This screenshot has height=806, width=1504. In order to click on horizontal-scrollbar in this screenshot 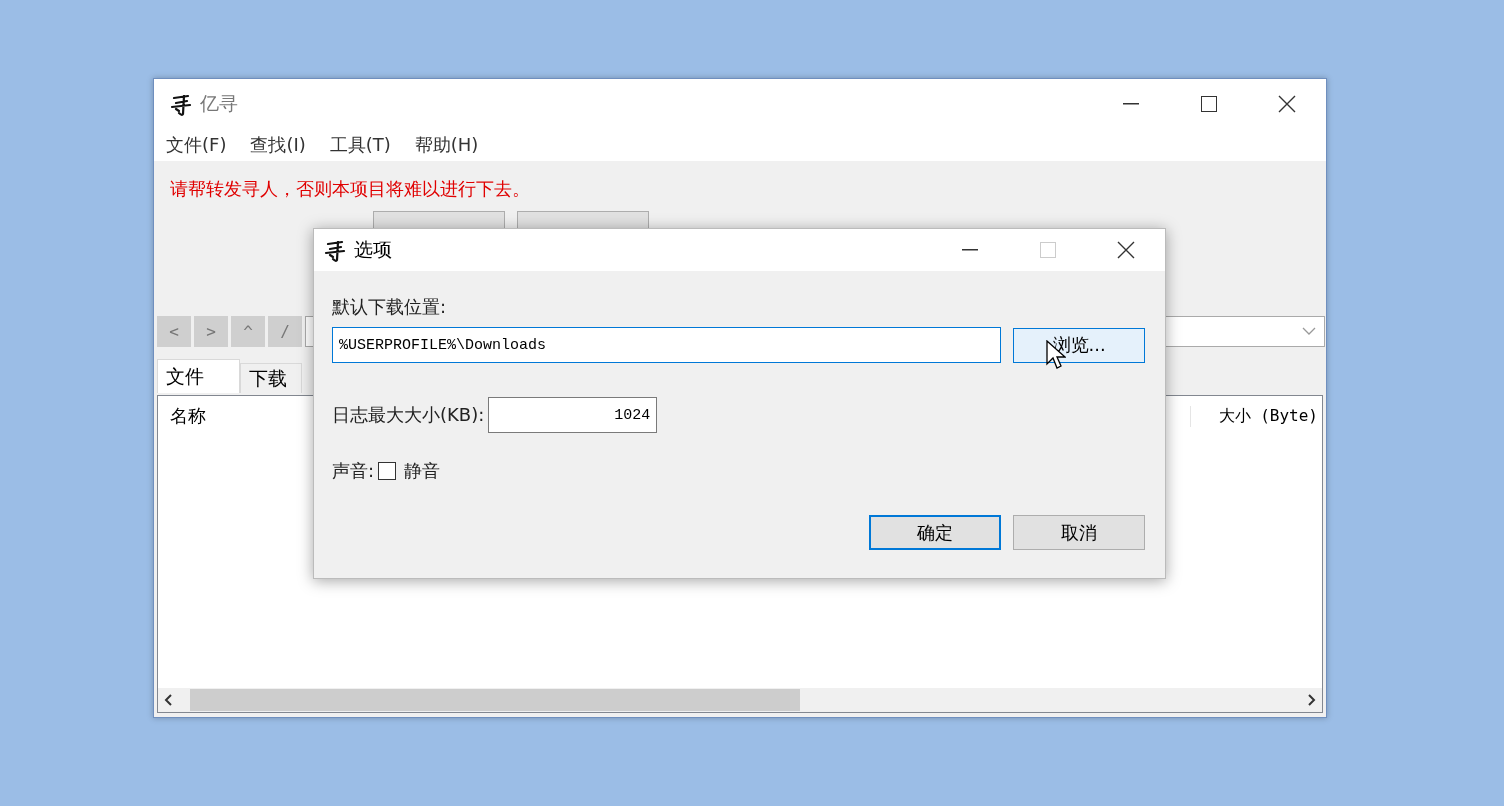, I will do `click(740, 700)`.